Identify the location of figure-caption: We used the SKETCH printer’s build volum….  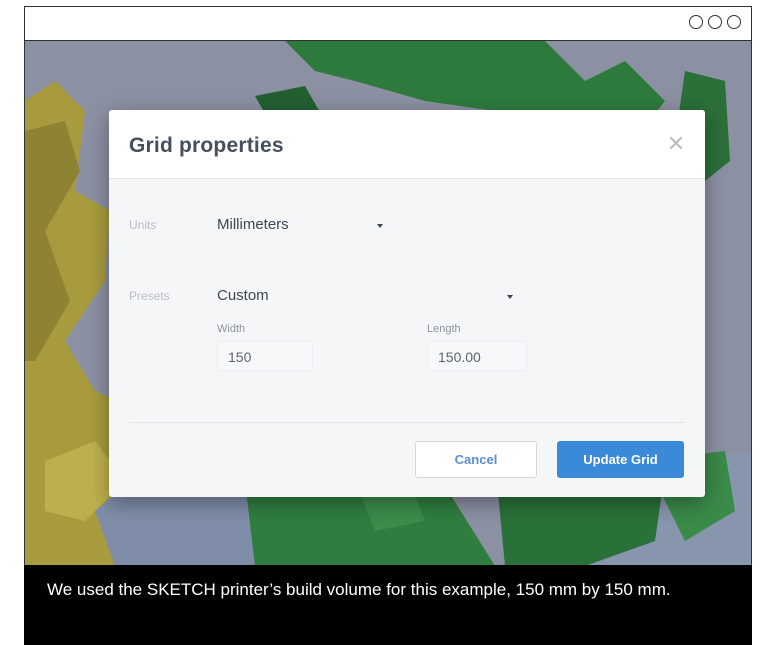
(388, 605).